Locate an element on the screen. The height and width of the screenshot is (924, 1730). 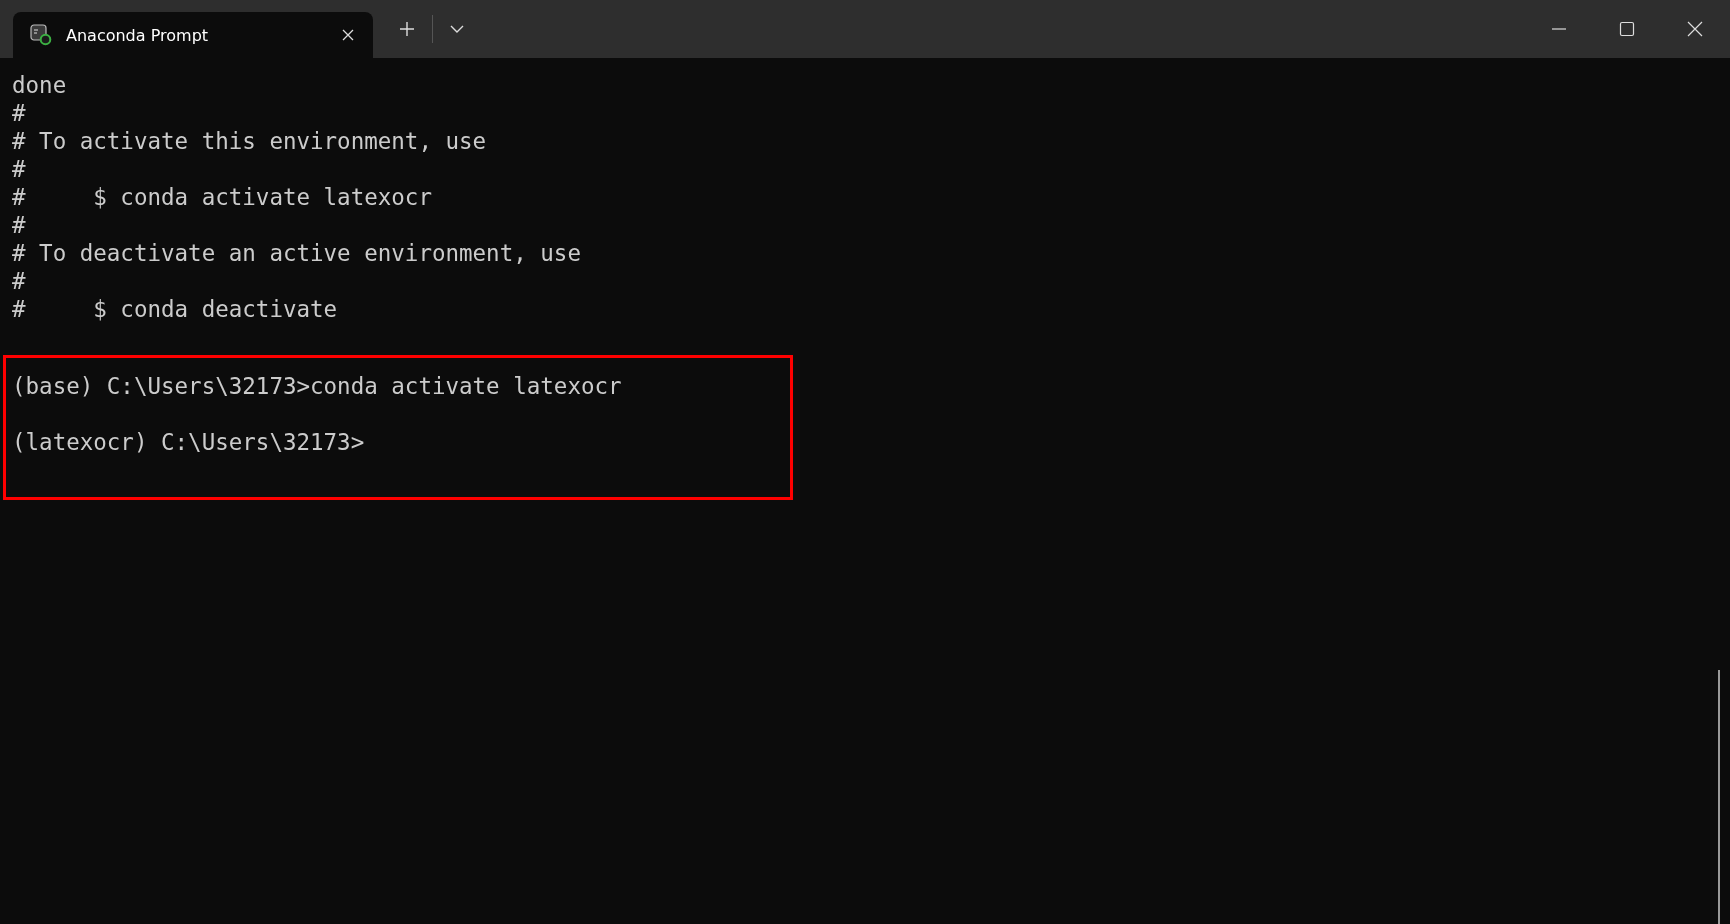
new-tab-icon is located at coordinates (407, 29).